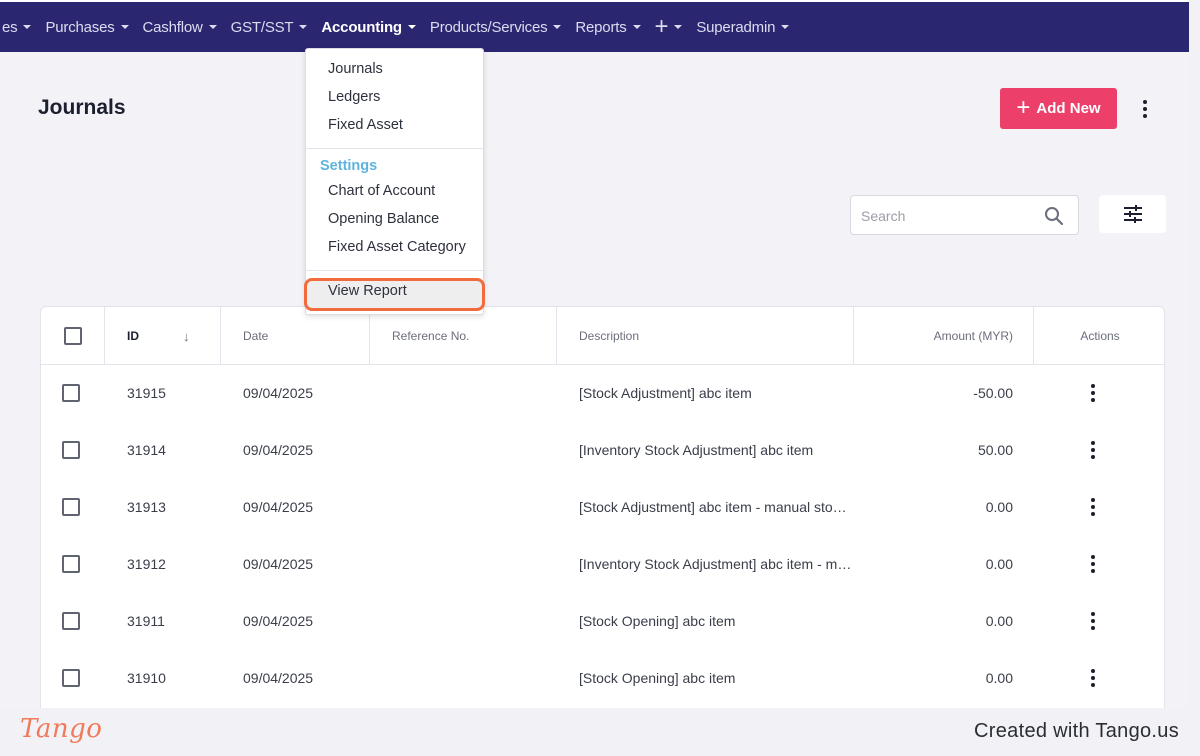 This screenshot has width=1200, height=756. Describe the element at coordinates (82, 107) in the screenshot. I see `page-title: Journals` at that location.